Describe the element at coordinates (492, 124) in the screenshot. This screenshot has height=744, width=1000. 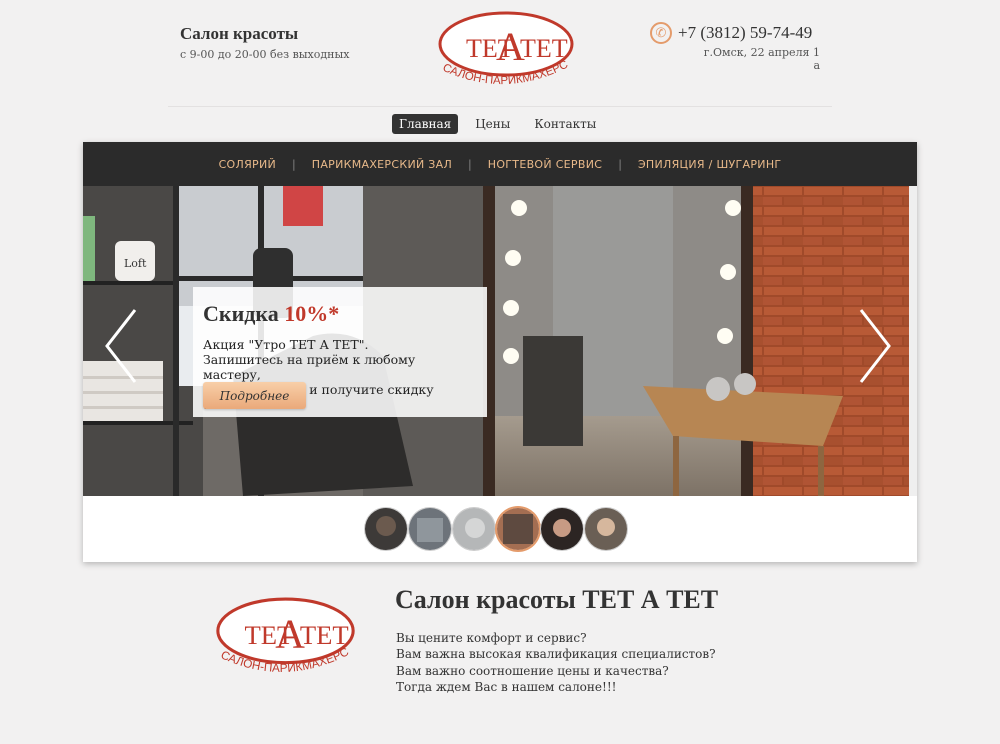
I see `nav-prices: Цены` at that location.